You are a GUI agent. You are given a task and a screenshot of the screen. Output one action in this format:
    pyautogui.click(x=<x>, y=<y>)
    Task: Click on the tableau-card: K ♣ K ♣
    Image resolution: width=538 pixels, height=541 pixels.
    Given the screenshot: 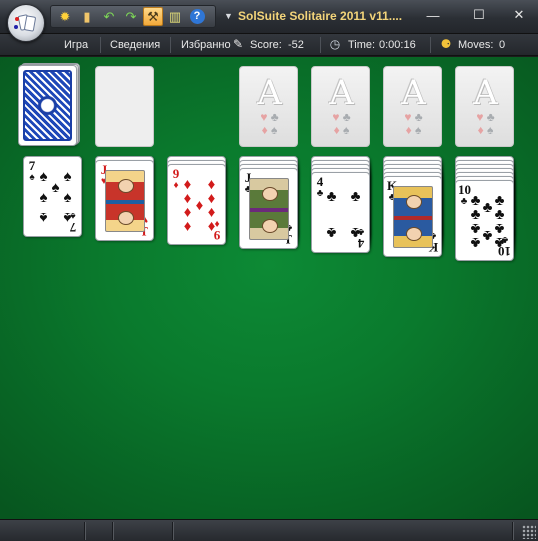 What is the action you would take?
    pyautogui.click(x=412, y=216)
    